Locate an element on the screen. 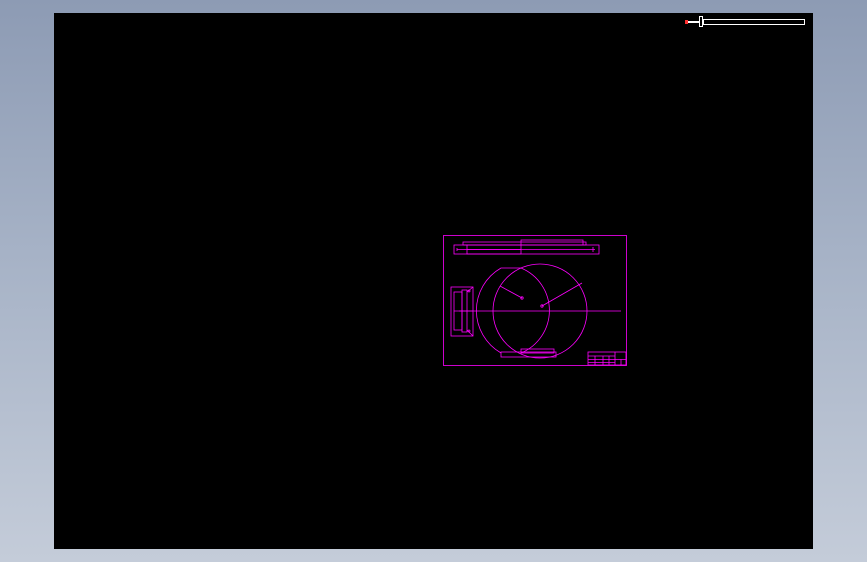  zoom-slider-thumb is located at coordinates (701, 21).